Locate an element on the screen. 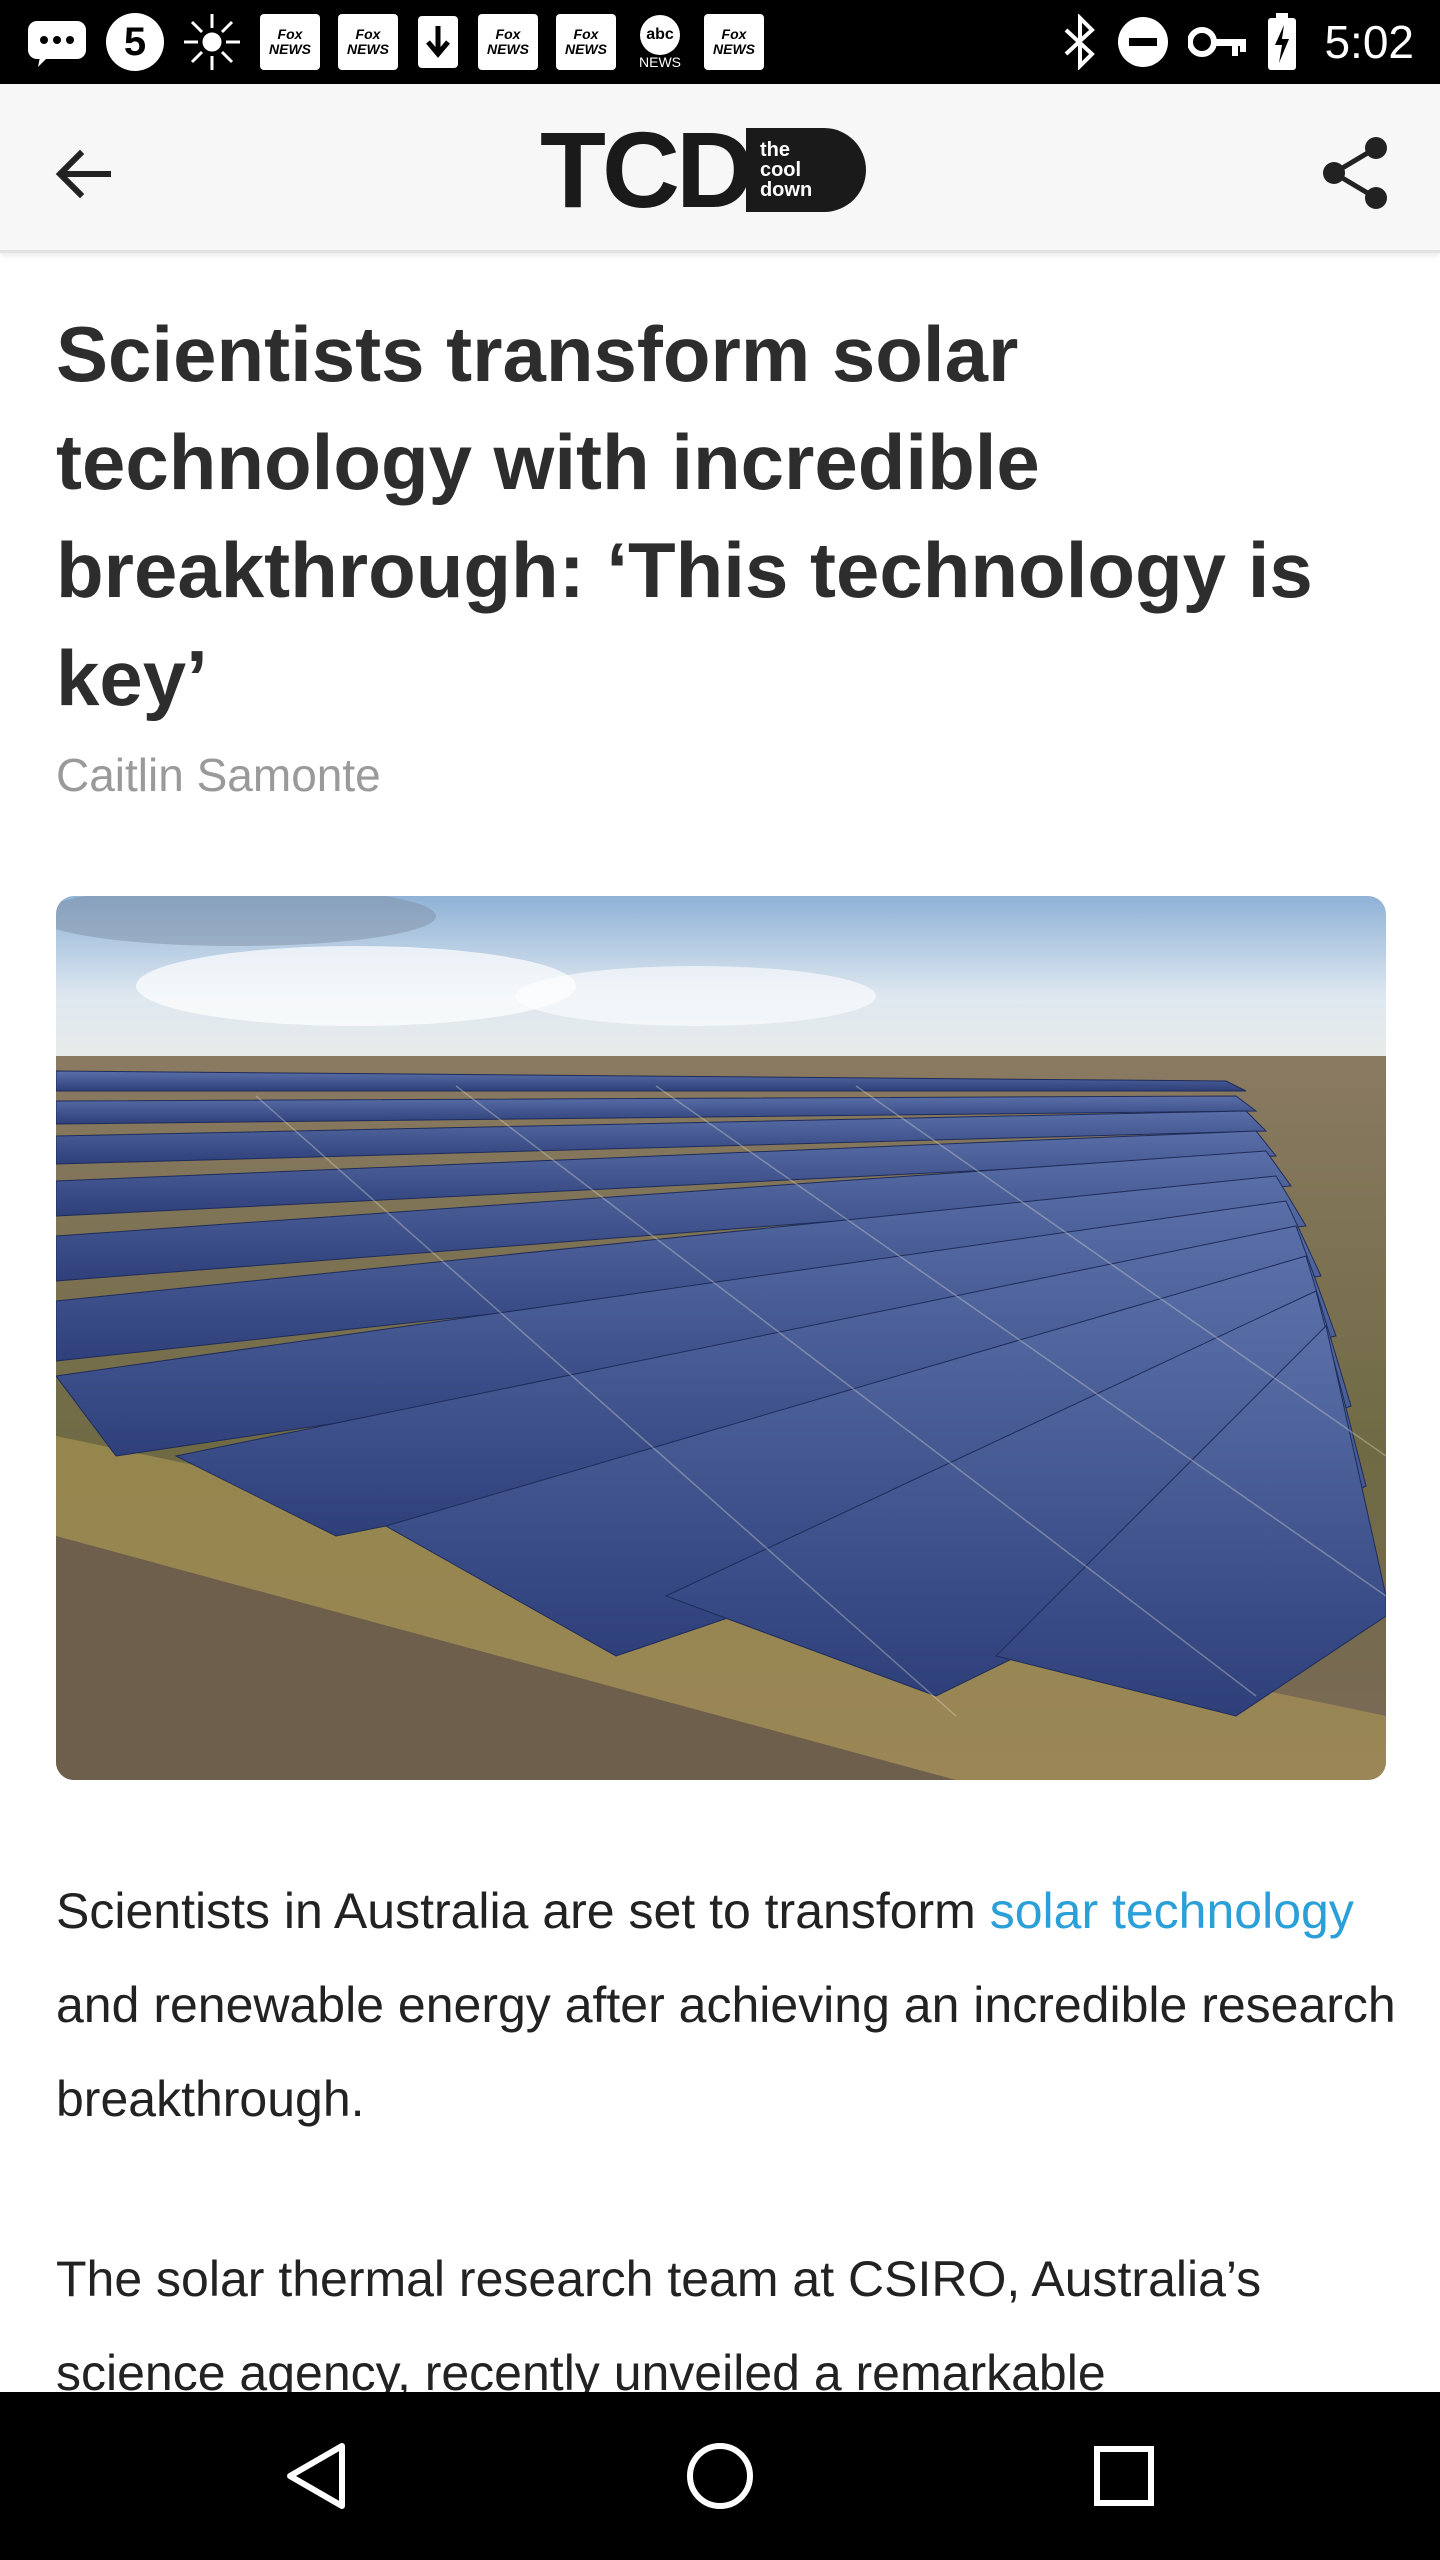 This screenshot has height=2560, width=1440. abc-news-icon: abc NEWS is located at coordinates (660, 42).